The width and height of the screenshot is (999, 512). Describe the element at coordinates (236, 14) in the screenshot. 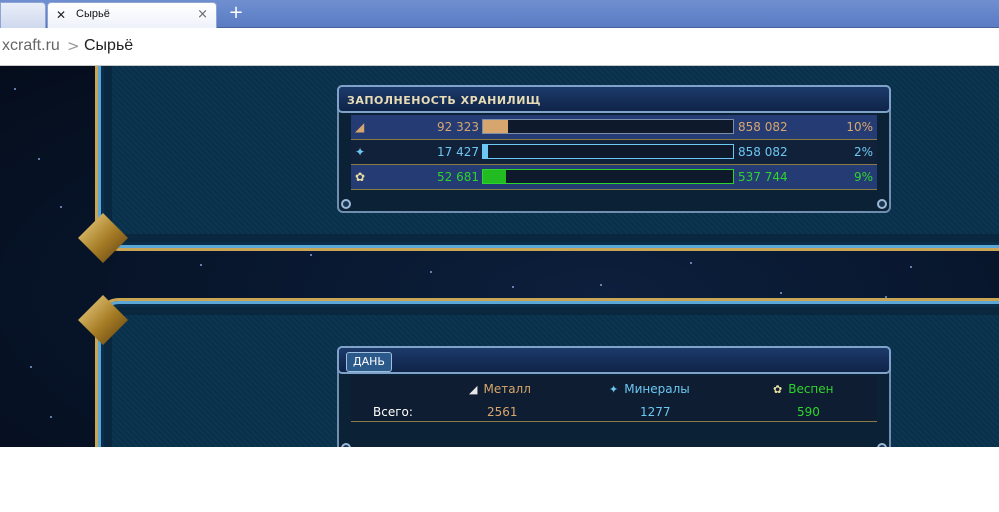

I see `new-tab-button: +` at that location.